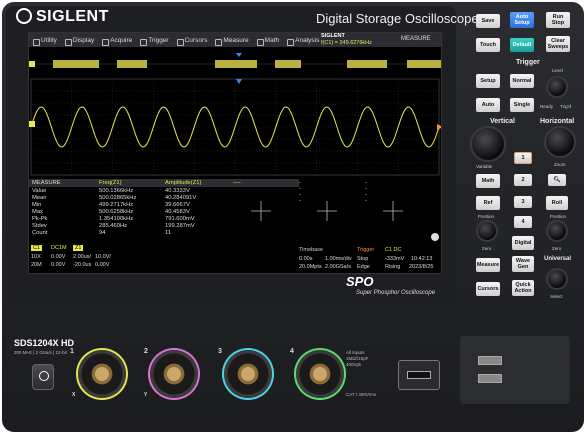 The width and height of the screenshot is (586, 435). I want to click on menu-acquire: Acquire, so click(117, 41).